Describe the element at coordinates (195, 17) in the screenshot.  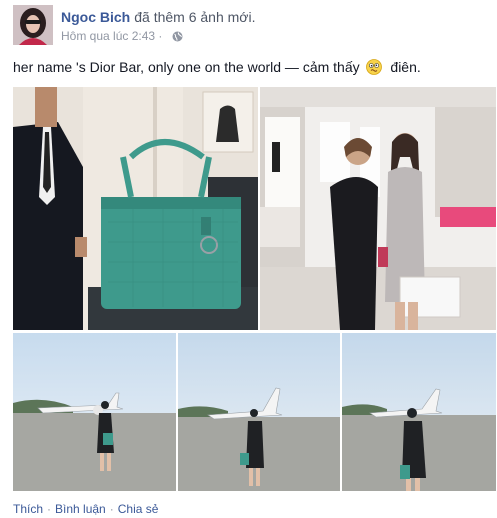
I see `post-action-text: đã thêm 6 ảnh mới.` at that location.